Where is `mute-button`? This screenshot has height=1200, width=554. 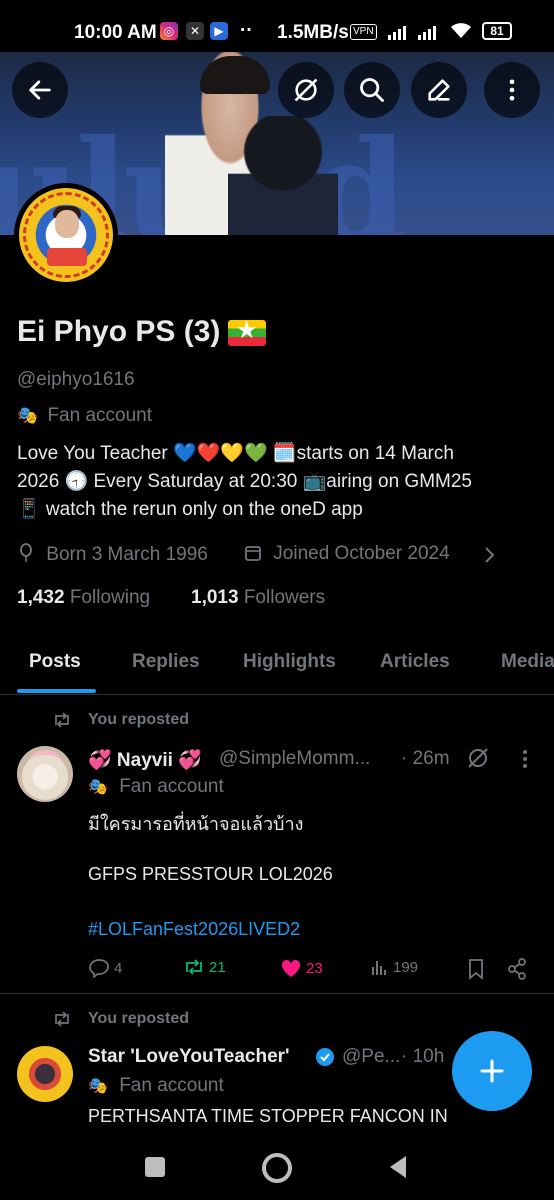
mute-button is located at coordinates (306, 90).